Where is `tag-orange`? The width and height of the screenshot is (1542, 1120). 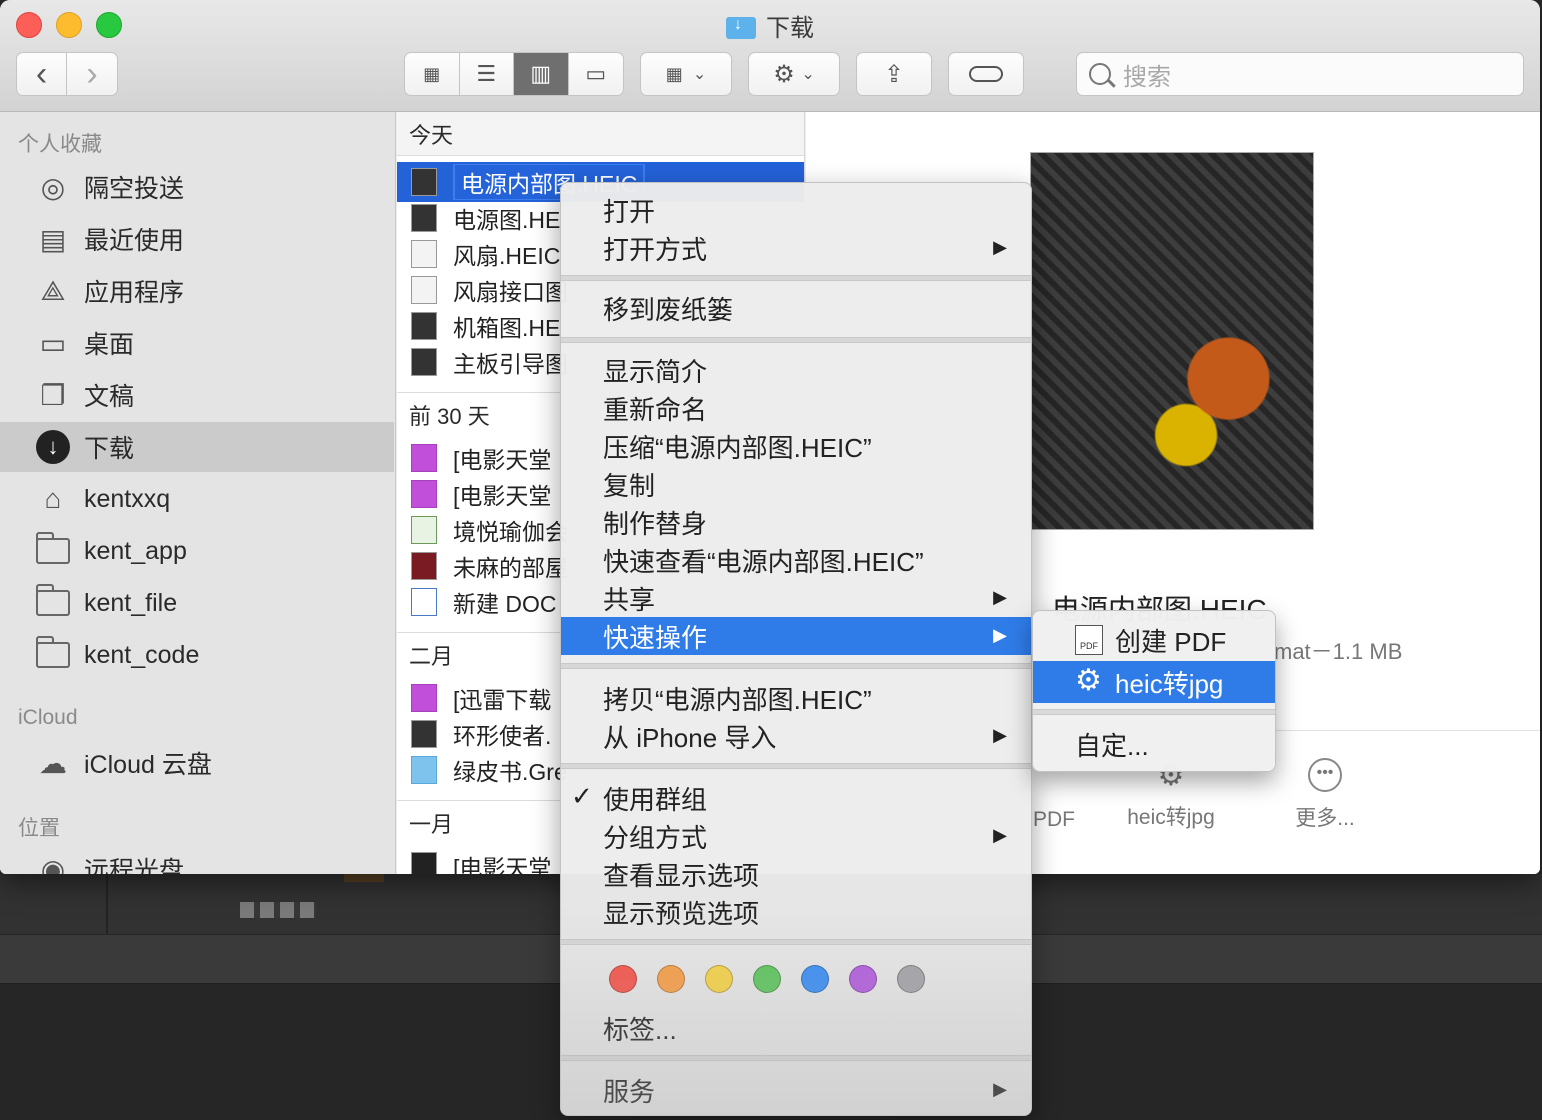
tag-orange is located at coordinates (671, 979).